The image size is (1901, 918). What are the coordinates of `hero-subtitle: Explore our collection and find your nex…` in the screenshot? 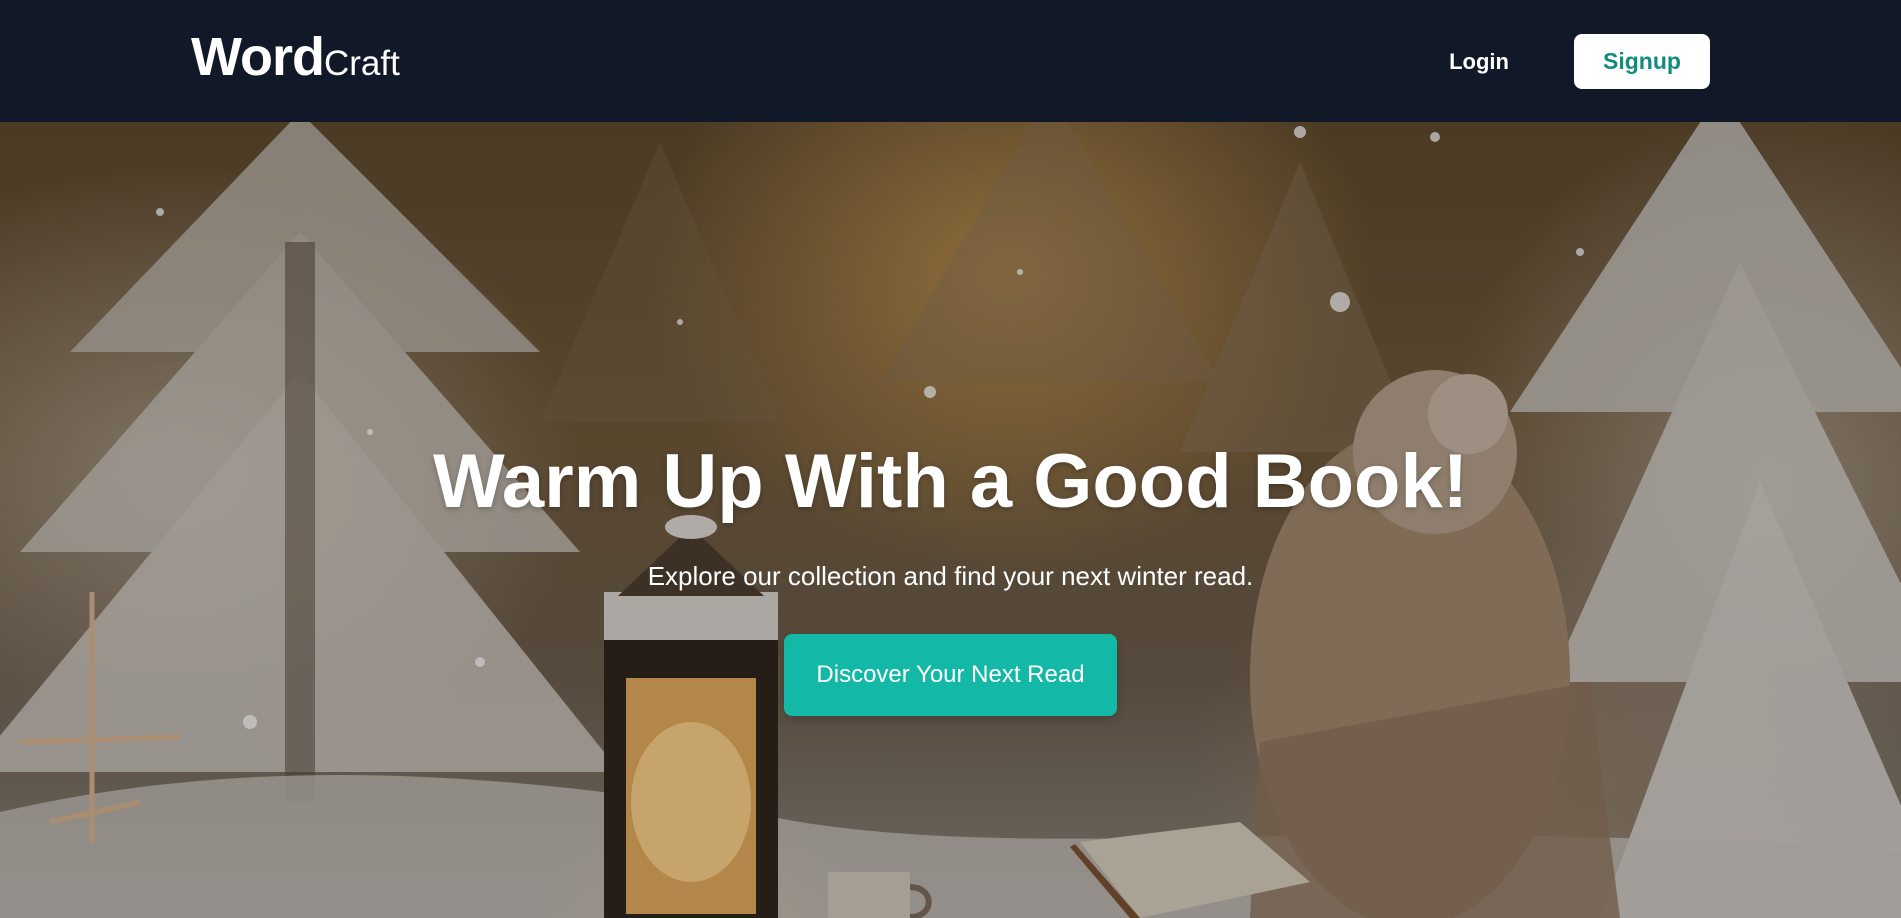 It's located at (950, 576).